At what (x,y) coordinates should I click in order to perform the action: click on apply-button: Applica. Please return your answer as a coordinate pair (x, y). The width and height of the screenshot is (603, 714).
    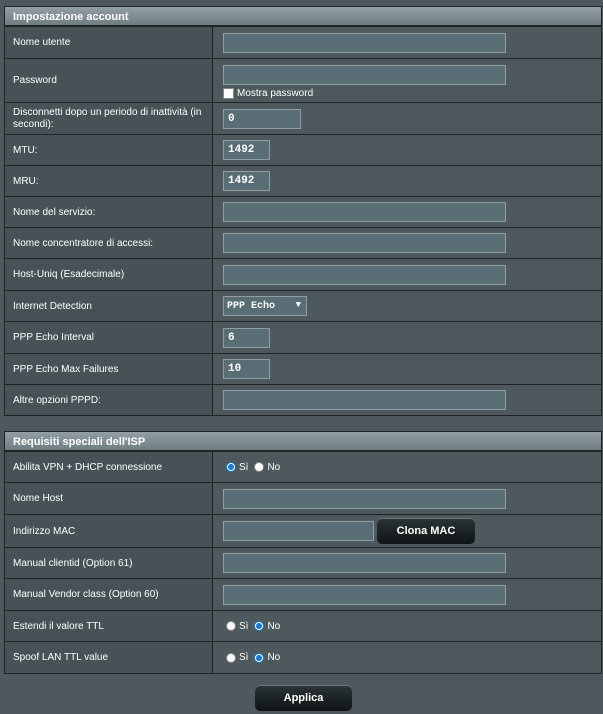
    Looking at the image, I should click on (303, 698).